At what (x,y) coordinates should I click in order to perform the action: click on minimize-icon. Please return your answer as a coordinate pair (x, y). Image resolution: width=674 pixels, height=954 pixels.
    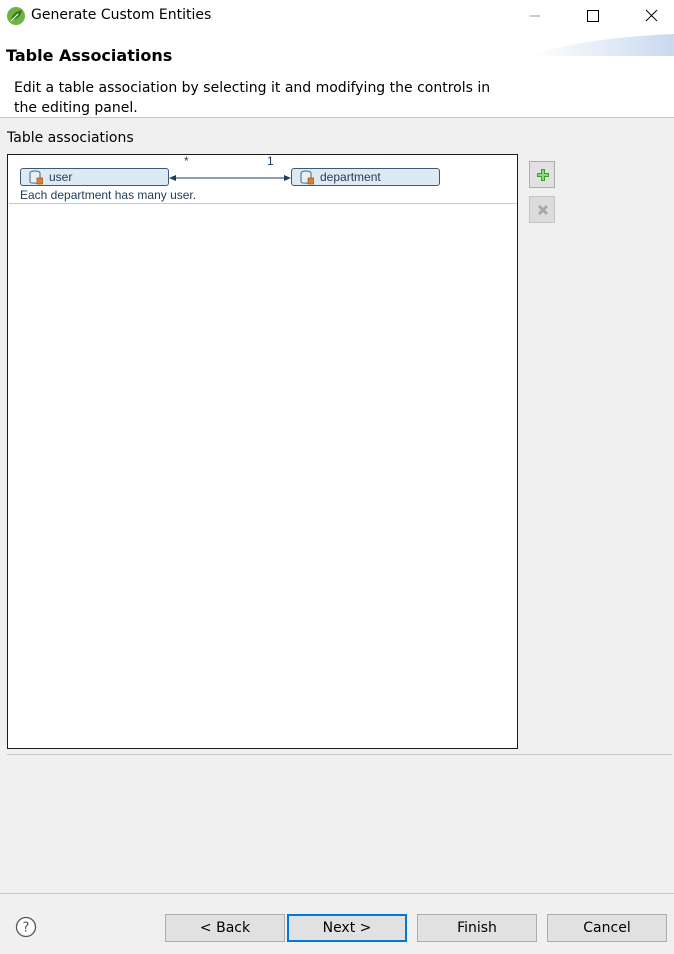
    Looking at the image, I should click on (535, 16).